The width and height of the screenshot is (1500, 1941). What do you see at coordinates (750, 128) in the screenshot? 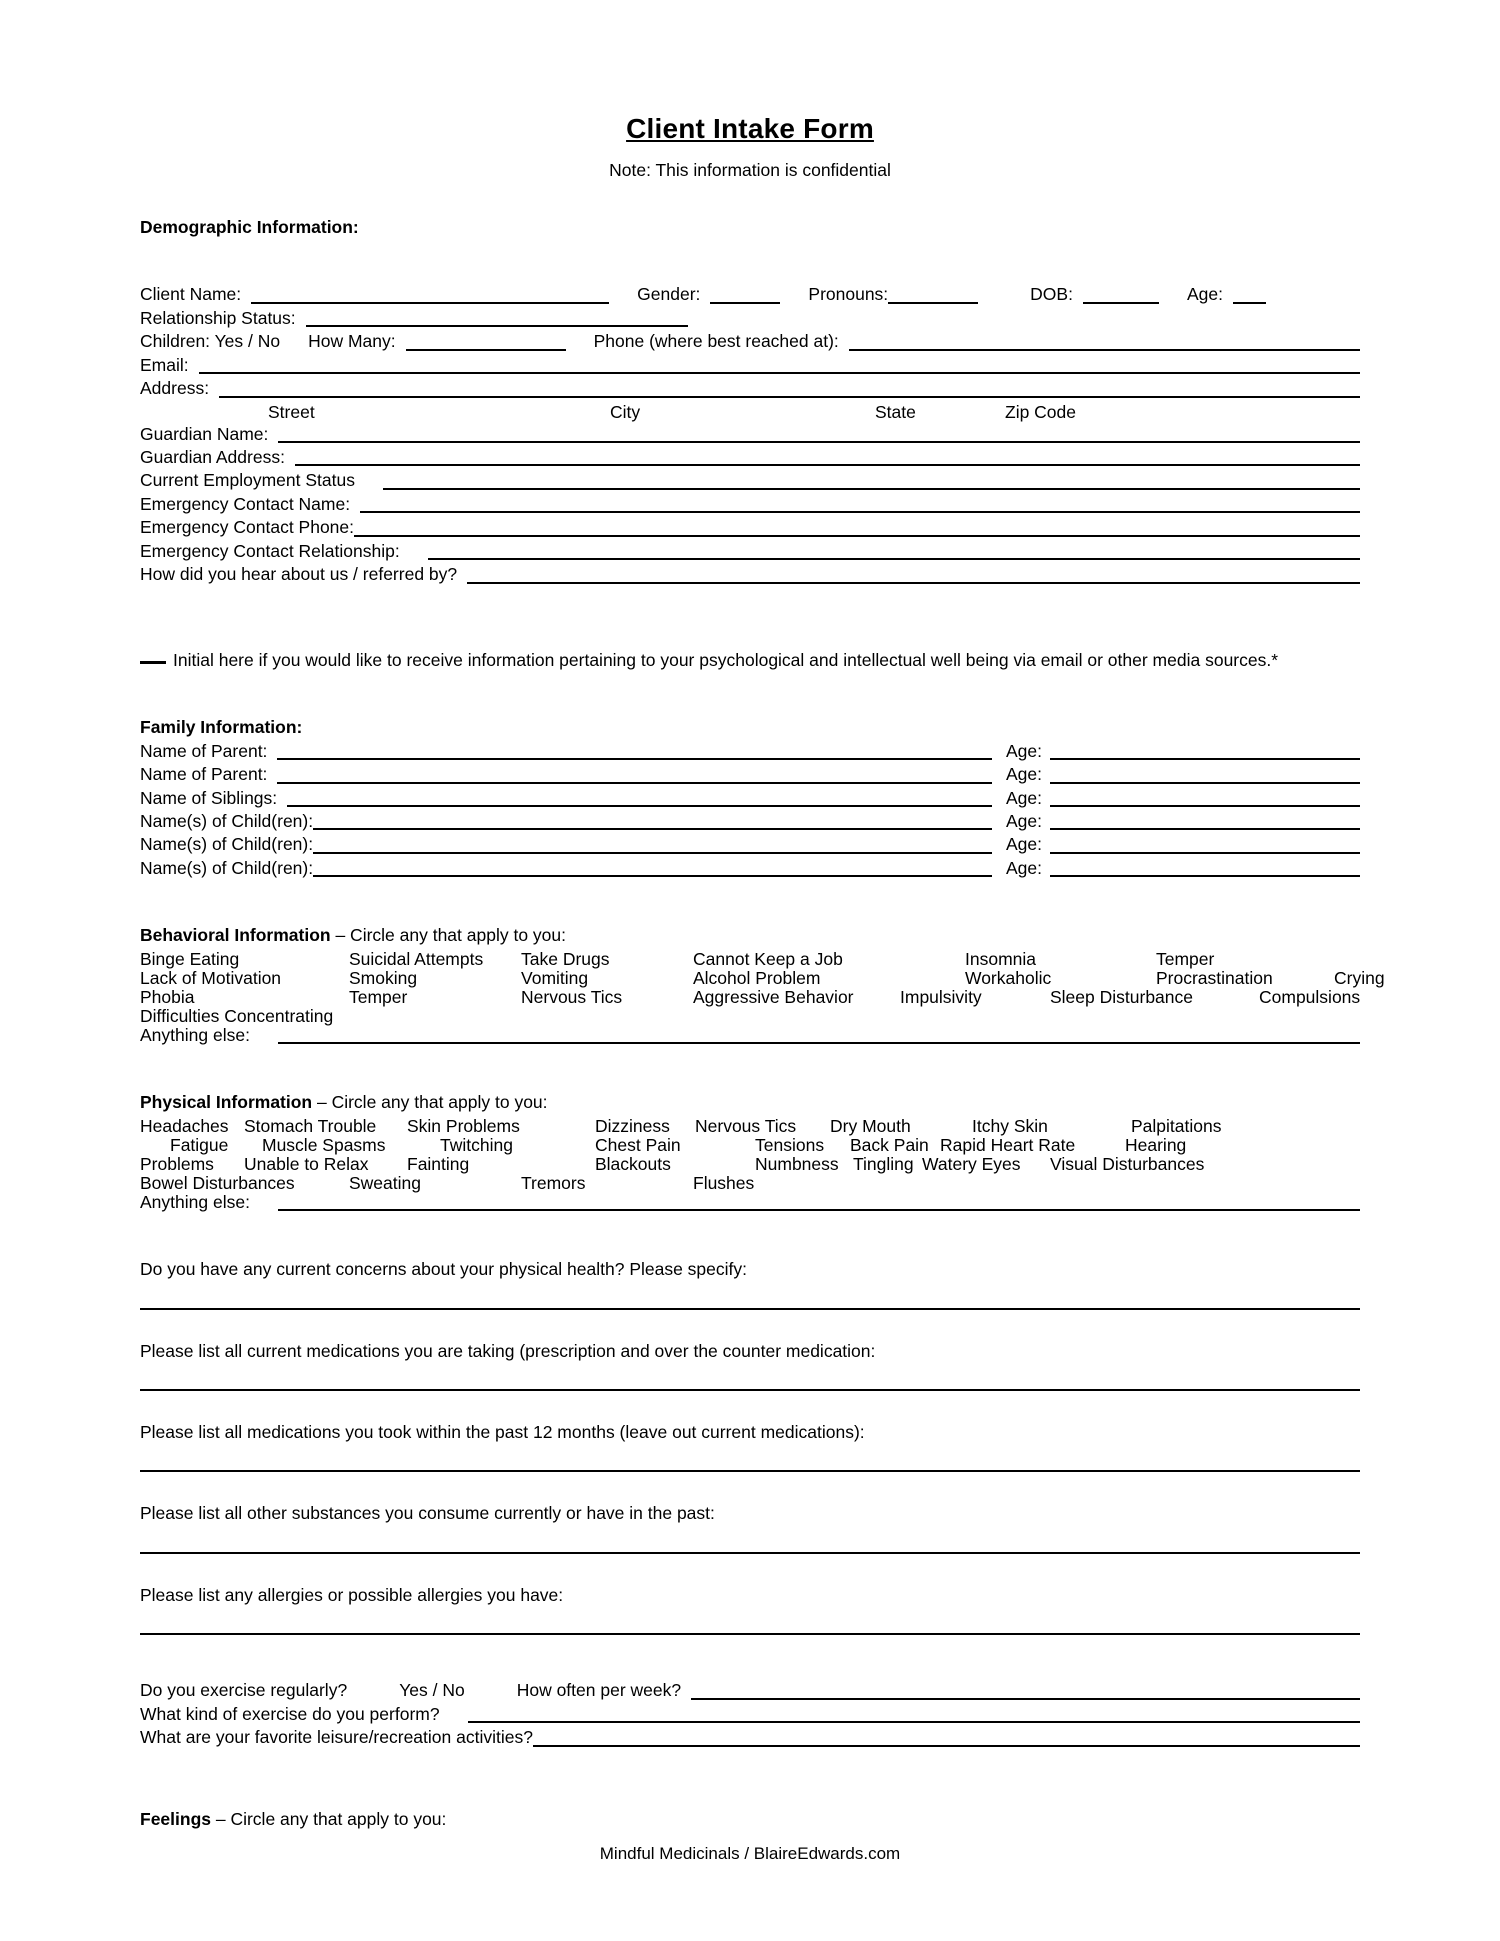
I see `page-title: Client Intake Form` at bounding box center [750, 128].